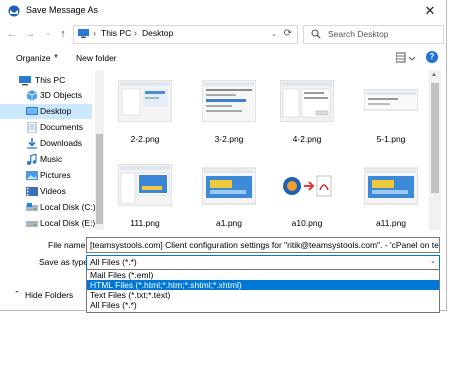 This screenshot has width=474, height=386. What do you see at coordinates (434, 75) in the screenshot?
I see `scroll-up-icon: ▲` at bounding box center [434, 75].